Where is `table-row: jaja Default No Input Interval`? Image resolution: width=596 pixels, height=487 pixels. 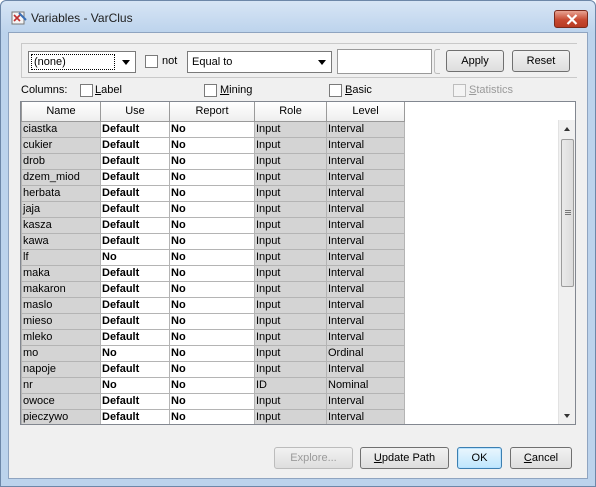 table-row: jaja Default No Input Interval is located at coordinates (213, 209).